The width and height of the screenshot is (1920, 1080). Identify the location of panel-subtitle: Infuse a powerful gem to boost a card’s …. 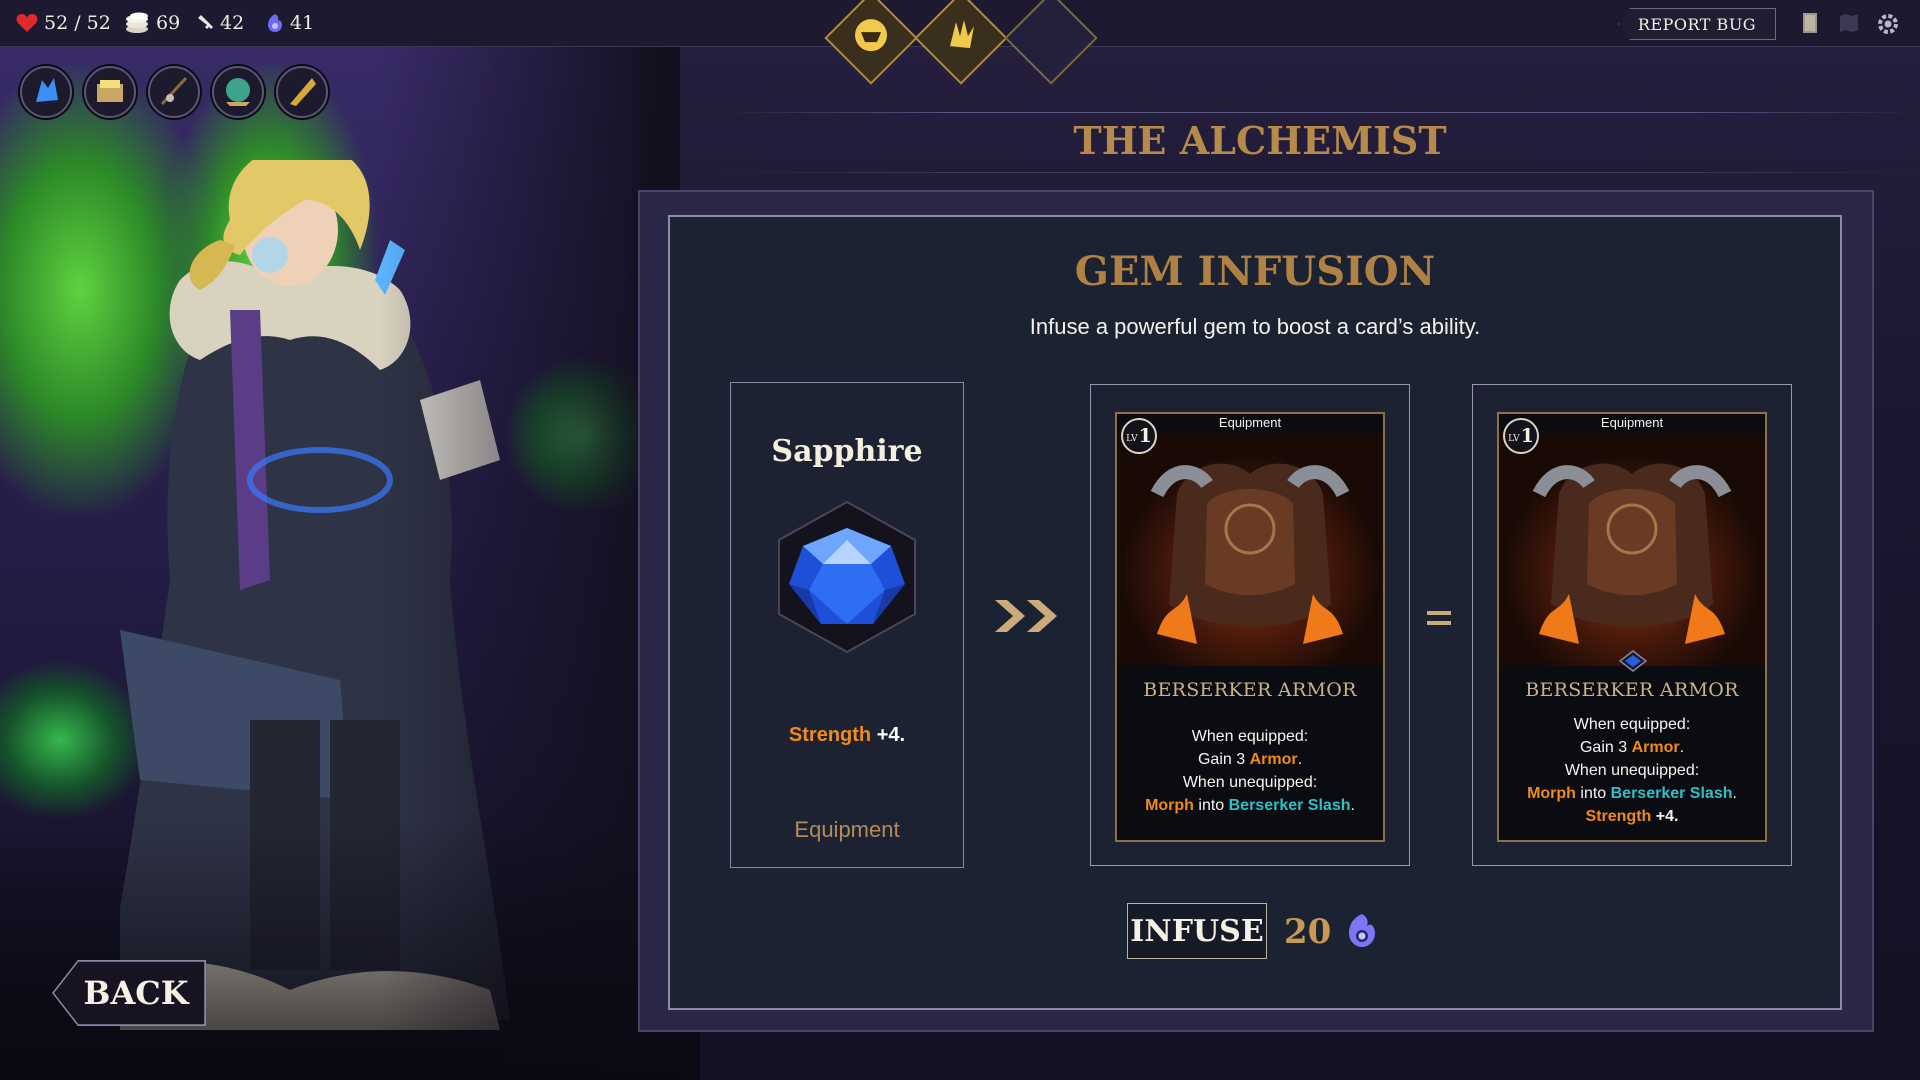
(1255, 326).